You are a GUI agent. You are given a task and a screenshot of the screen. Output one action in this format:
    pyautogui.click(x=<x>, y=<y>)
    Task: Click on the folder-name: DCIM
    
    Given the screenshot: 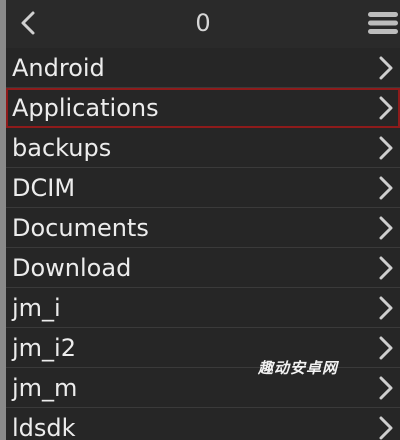 What is the action you would take?
    pyautogui.click(x=44, y=188)
    